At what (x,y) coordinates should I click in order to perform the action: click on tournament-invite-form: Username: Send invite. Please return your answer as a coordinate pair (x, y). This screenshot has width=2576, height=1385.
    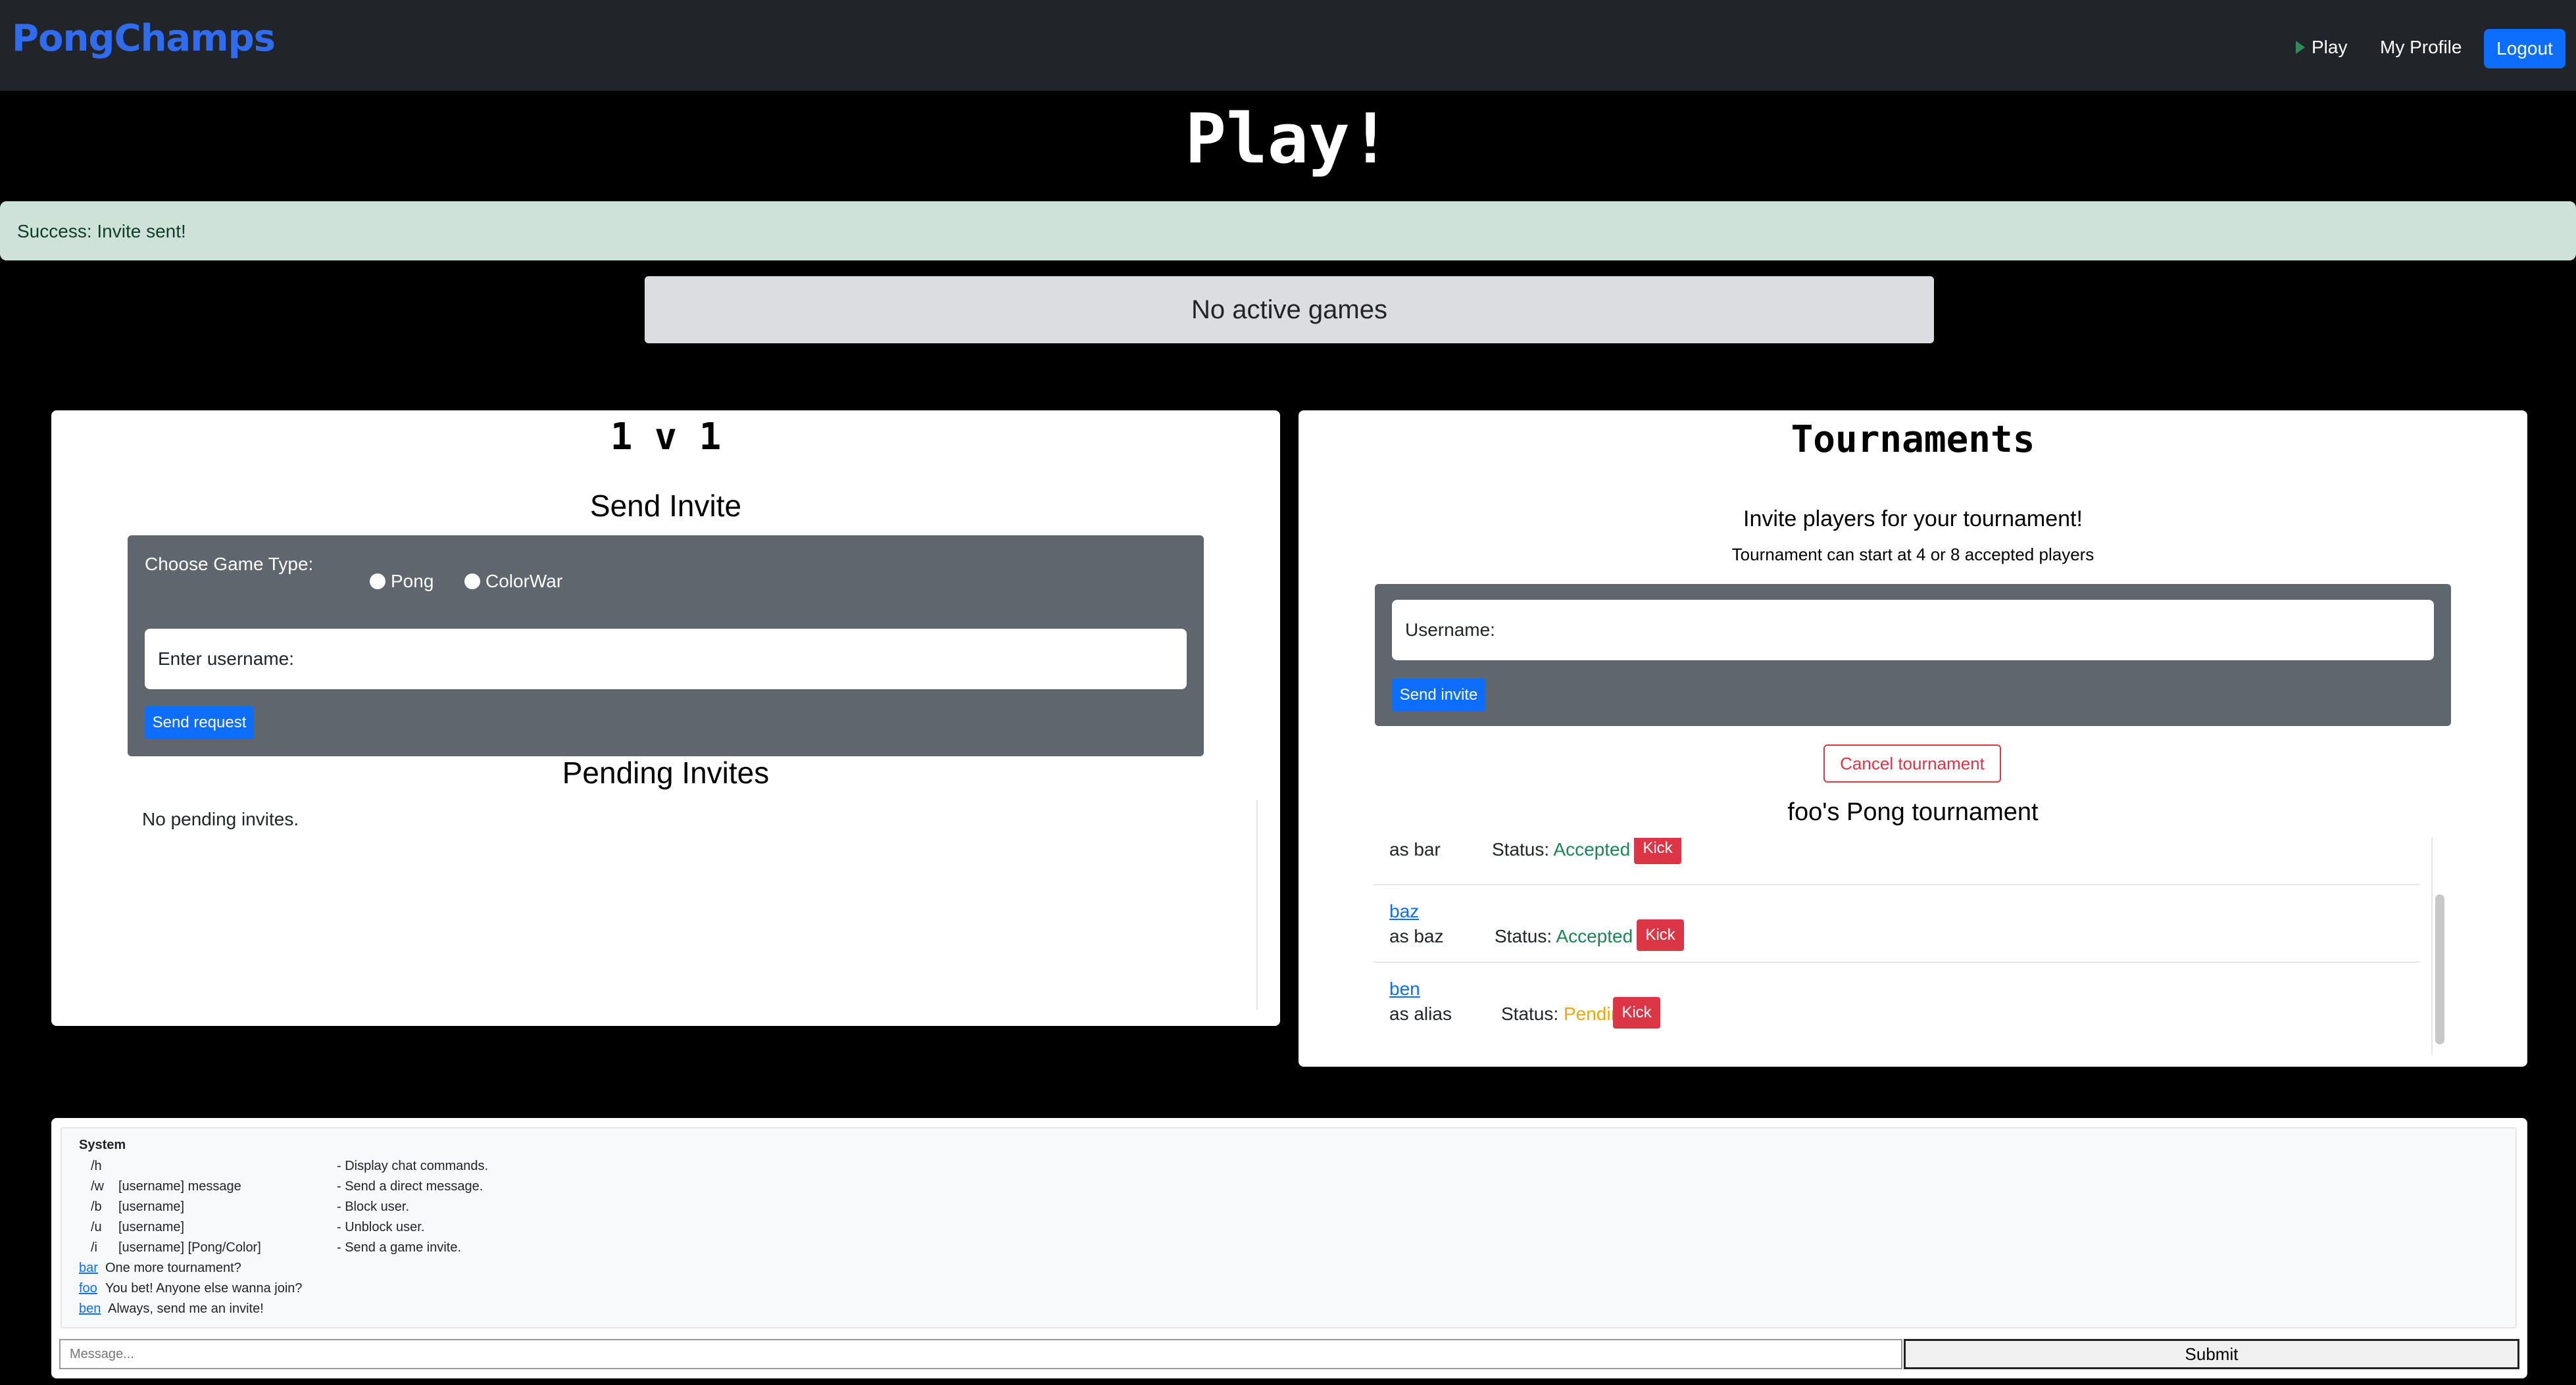
    Looking at the image, I should click on (1913, 655).